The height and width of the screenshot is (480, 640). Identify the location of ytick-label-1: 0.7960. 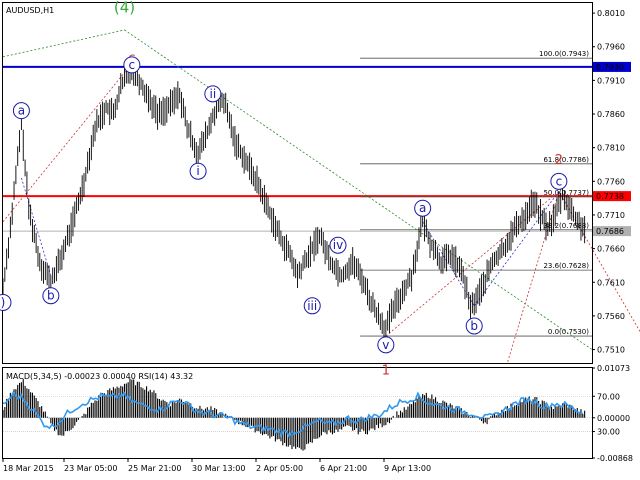
(611, 47).